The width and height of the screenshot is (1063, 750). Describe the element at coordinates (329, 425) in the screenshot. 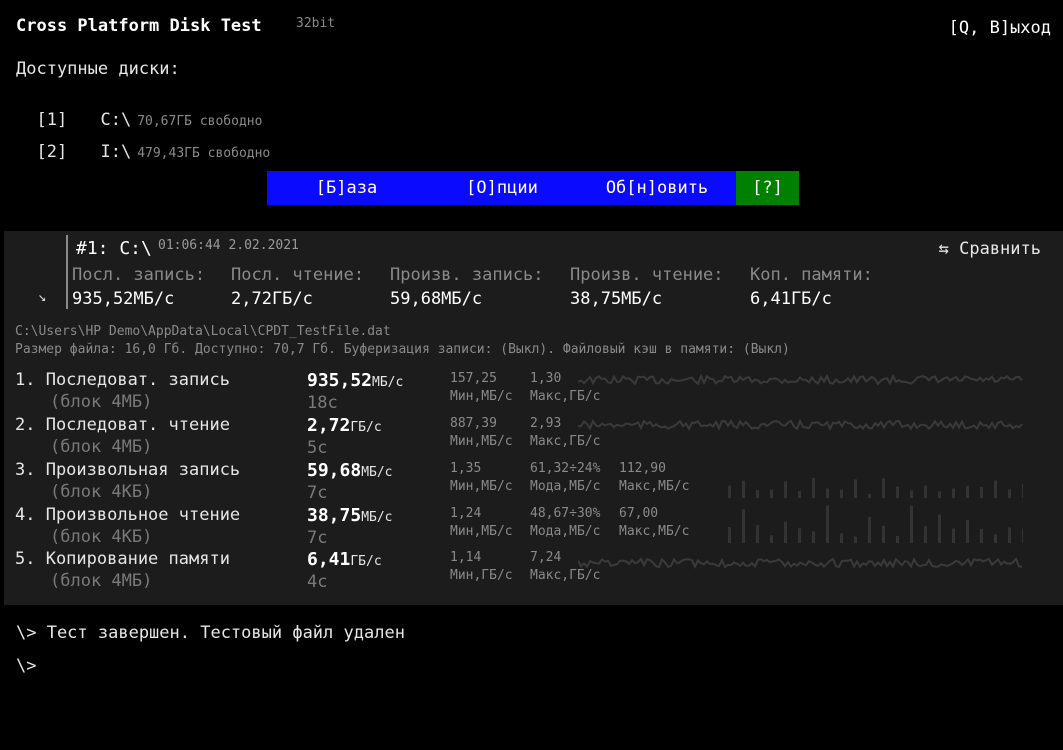

I see `test-value-number: 2,72` at that location.